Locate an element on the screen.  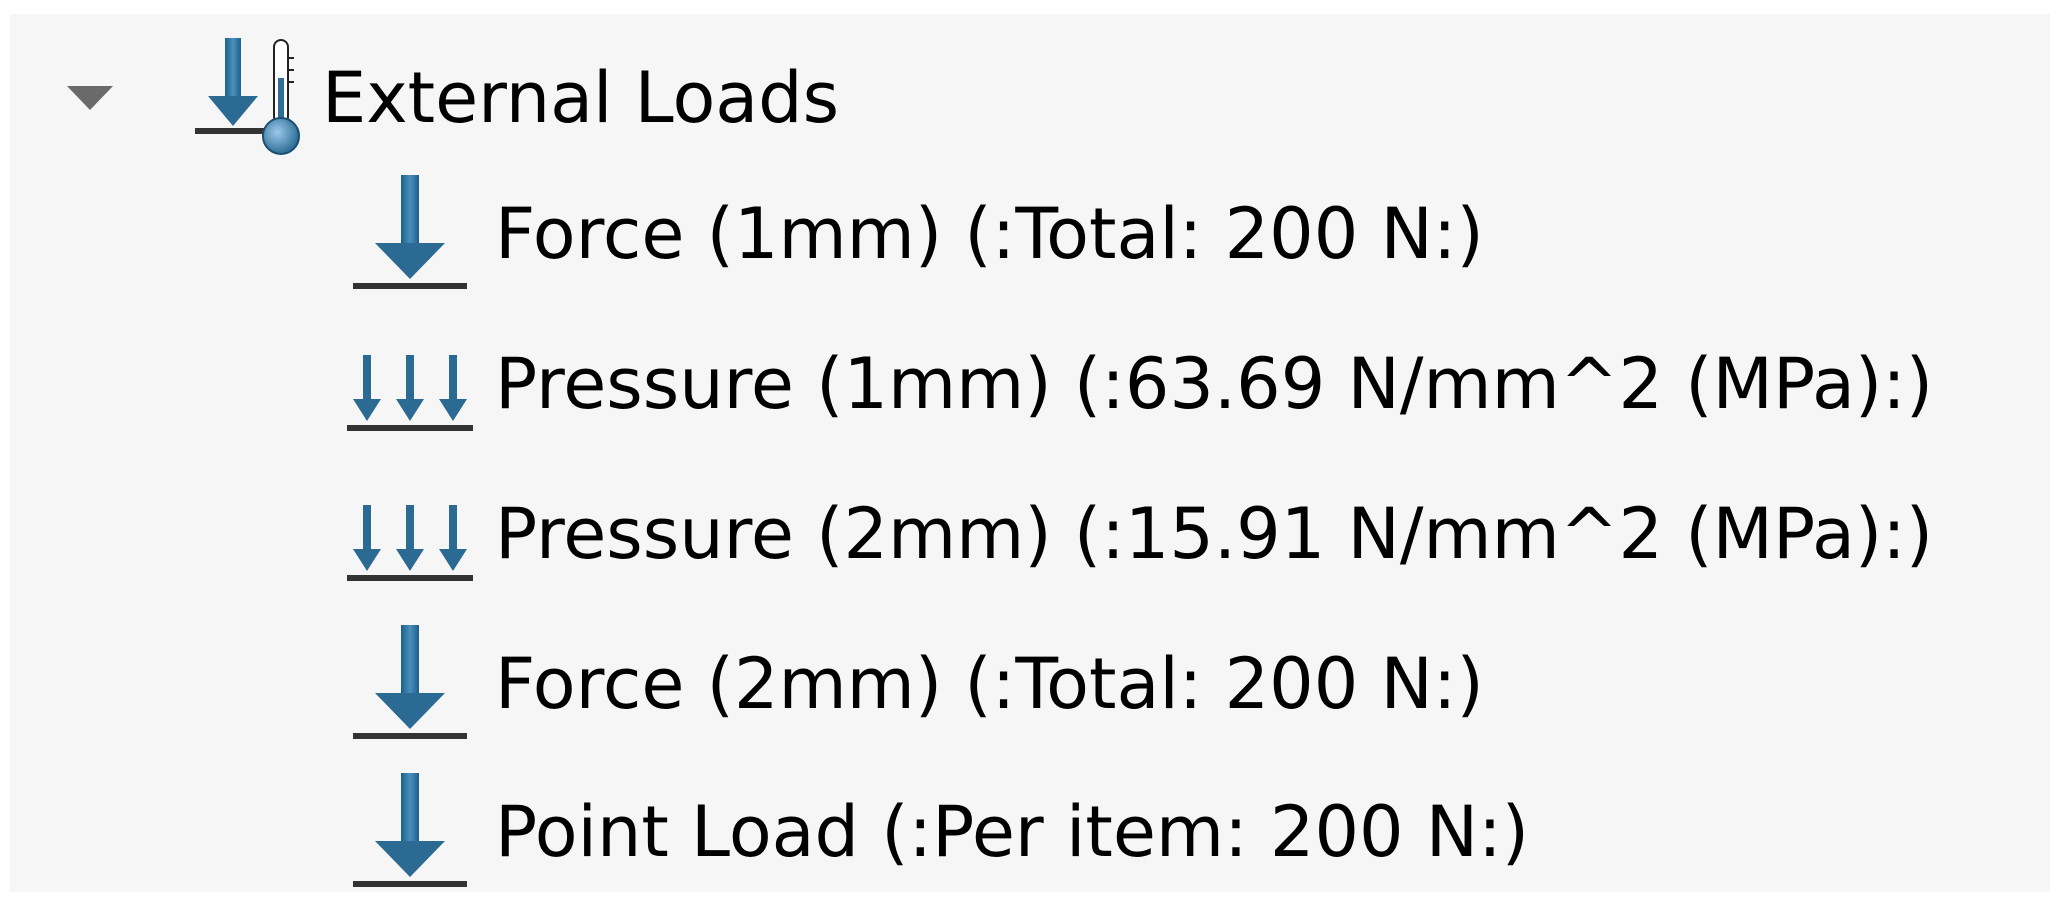
tree-node-label: Pressure (2mm) (:15.91 N/mm^2 (MPa):) is located at coordinates (1214, 534).